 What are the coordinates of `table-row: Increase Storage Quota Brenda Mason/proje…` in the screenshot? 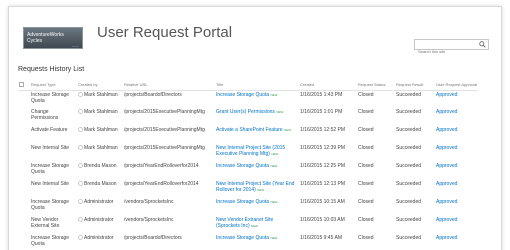 It's located at (248, 171).